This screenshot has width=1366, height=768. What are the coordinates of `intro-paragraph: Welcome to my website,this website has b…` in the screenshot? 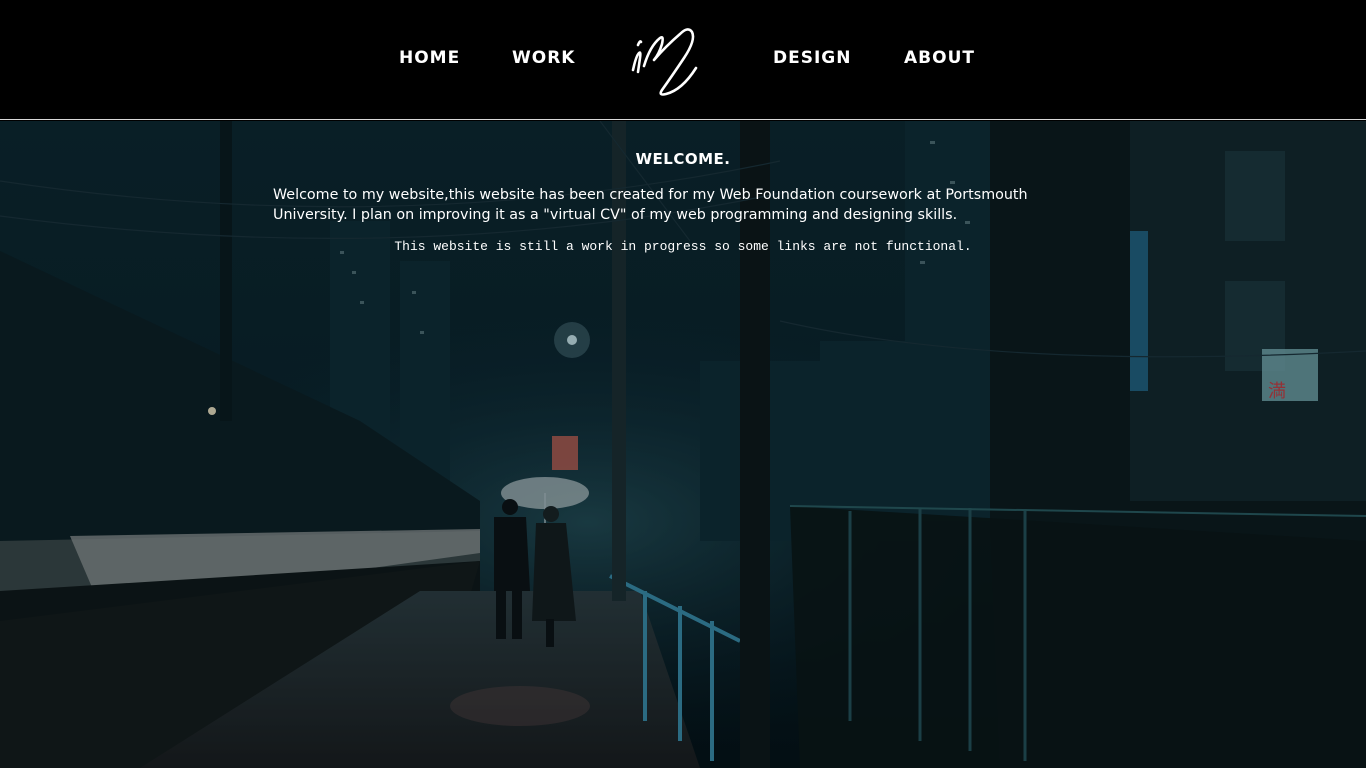 It's located at (650, 205).